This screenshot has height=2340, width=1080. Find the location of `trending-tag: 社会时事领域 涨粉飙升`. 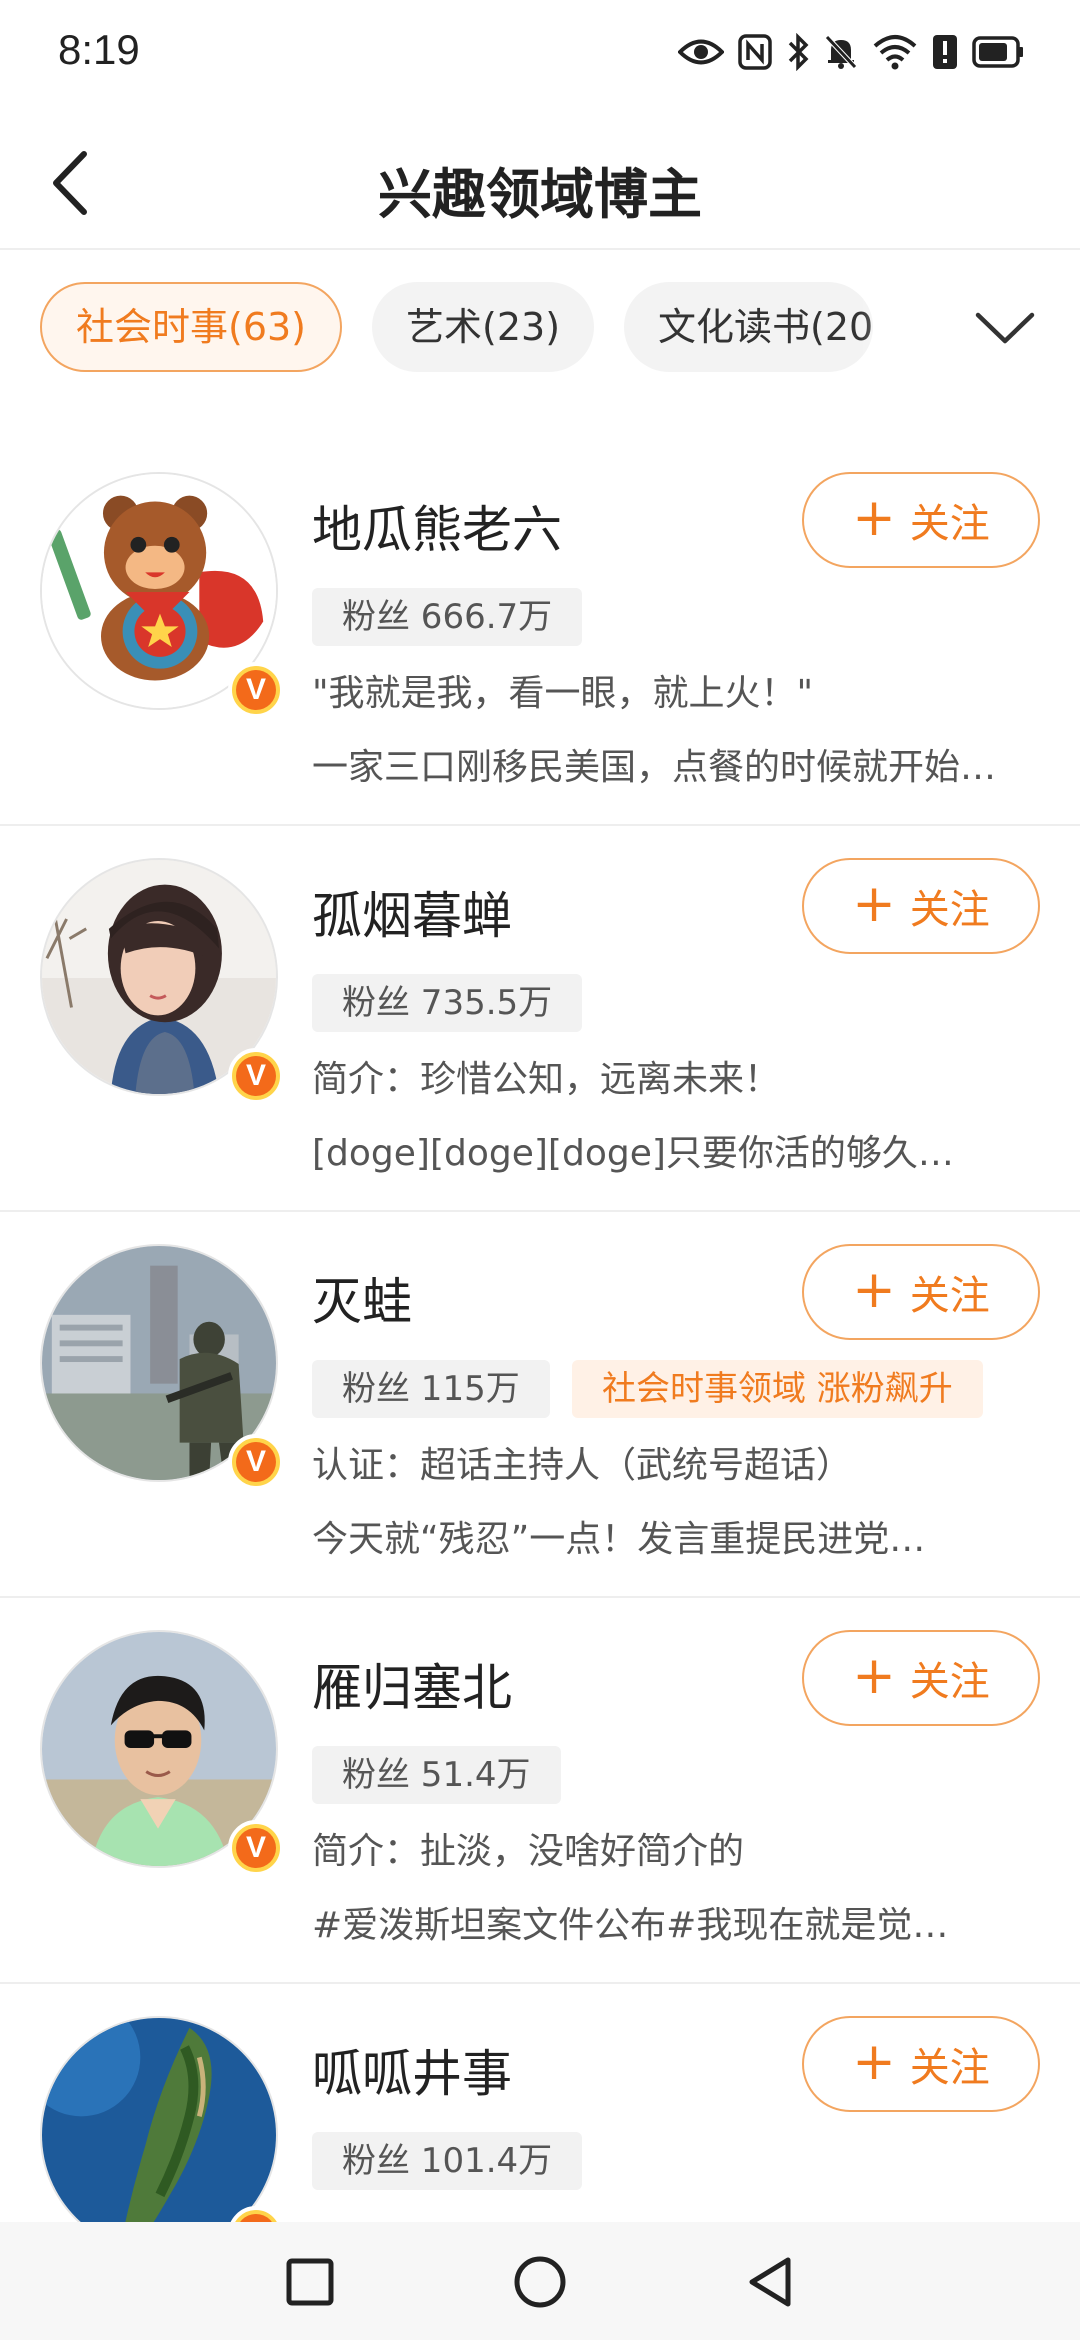

trending-tag: 社会时事领域 涨粉飙升 is located at coordinates (777, 1389).